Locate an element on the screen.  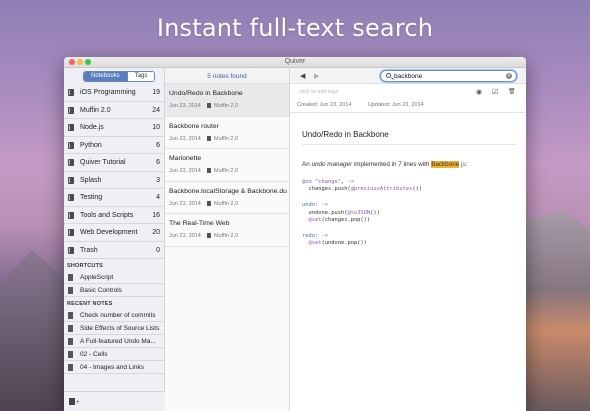
sidebar-item-notebook: Web Development 20 is located at coordinates (114, 233).